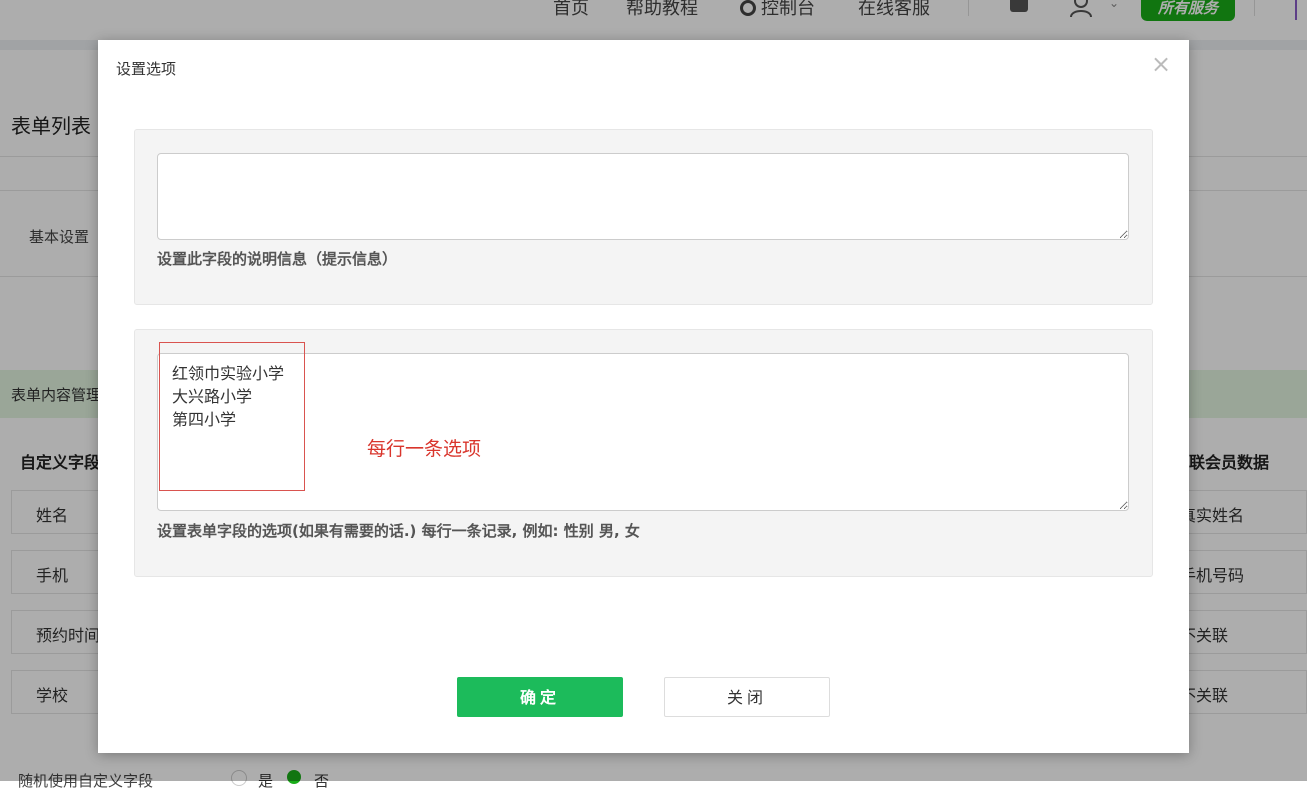 Image resolution: width=1307 pixels, height=791 pixels. What do you see at coordinates (424, 449) in the screenshot?
I see `annotation-text: 每行一条选项` at bounding box center [424, 449].